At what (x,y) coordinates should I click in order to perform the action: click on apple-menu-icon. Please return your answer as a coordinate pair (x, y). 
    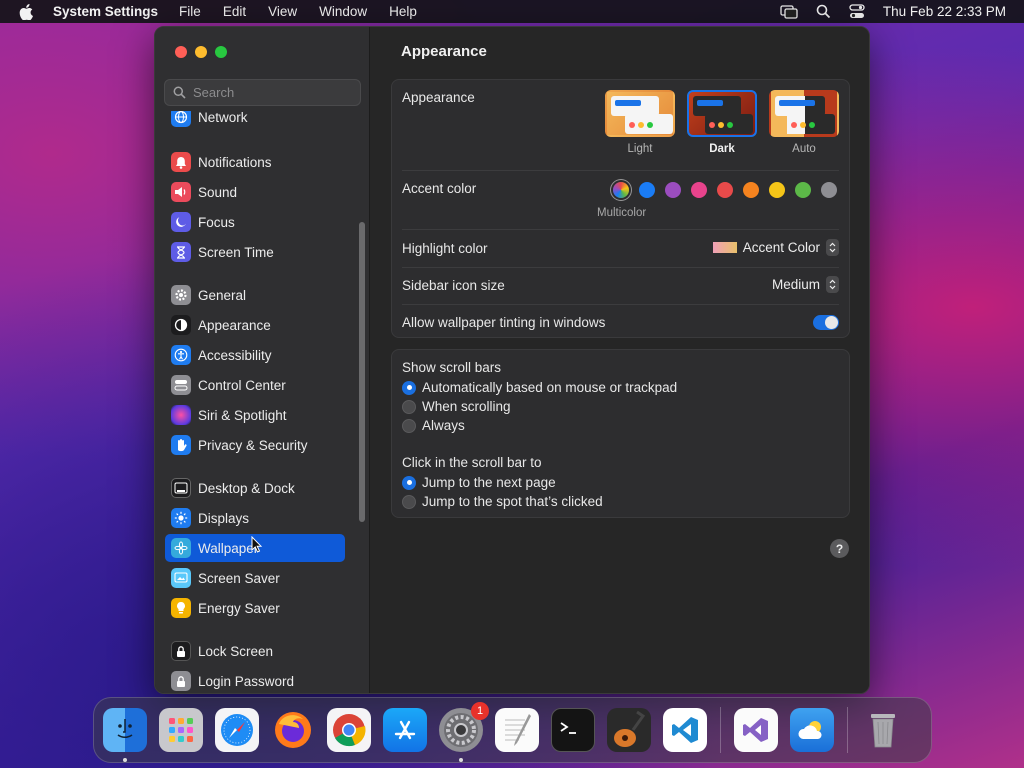
    Looking at the image, I should click on (28, 12).